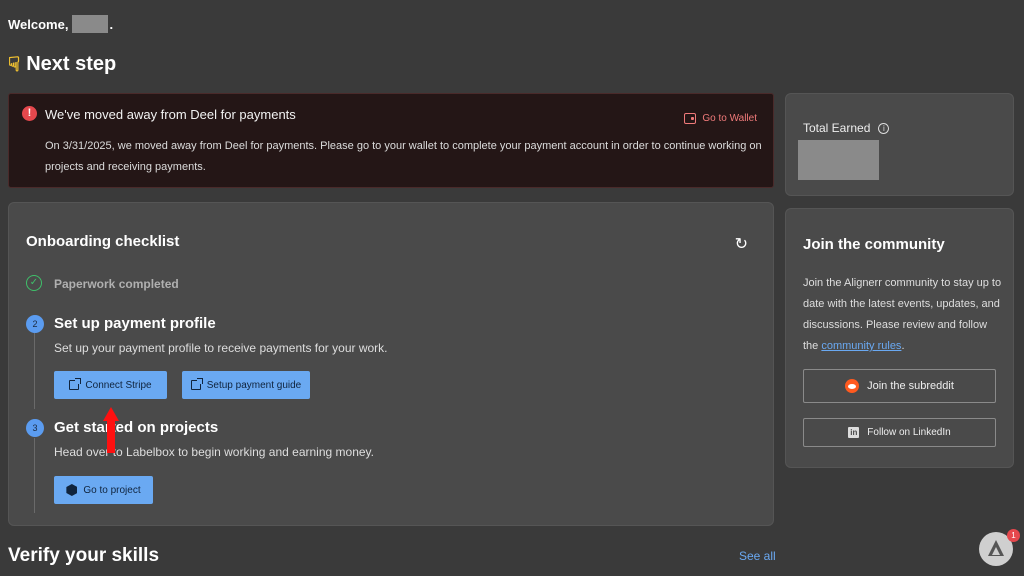  Describe the element at coordinates (874, 244) in the screenshot. I see `community-title: Join the community` at that location.